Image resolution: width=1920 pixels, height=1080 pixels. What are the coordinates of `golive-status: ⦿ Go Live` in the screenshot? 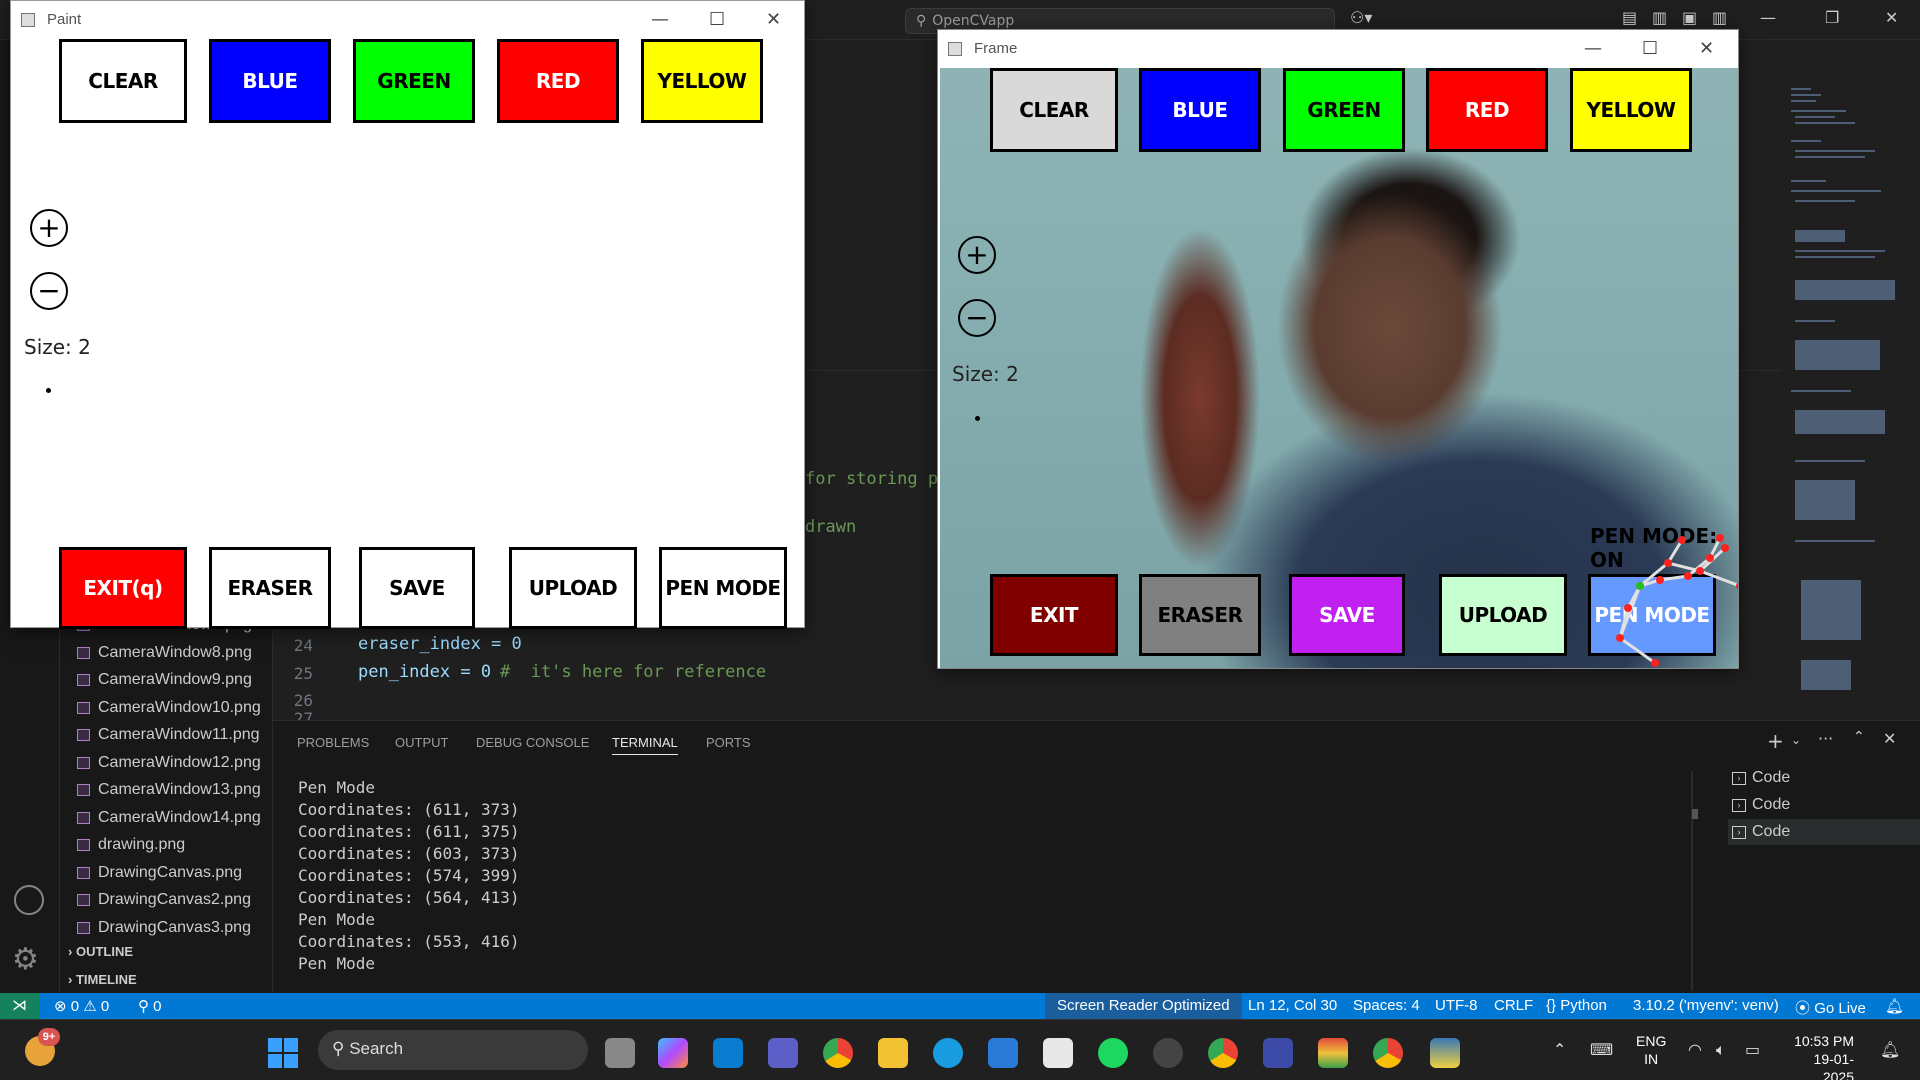 It's located at (1830, 1007).